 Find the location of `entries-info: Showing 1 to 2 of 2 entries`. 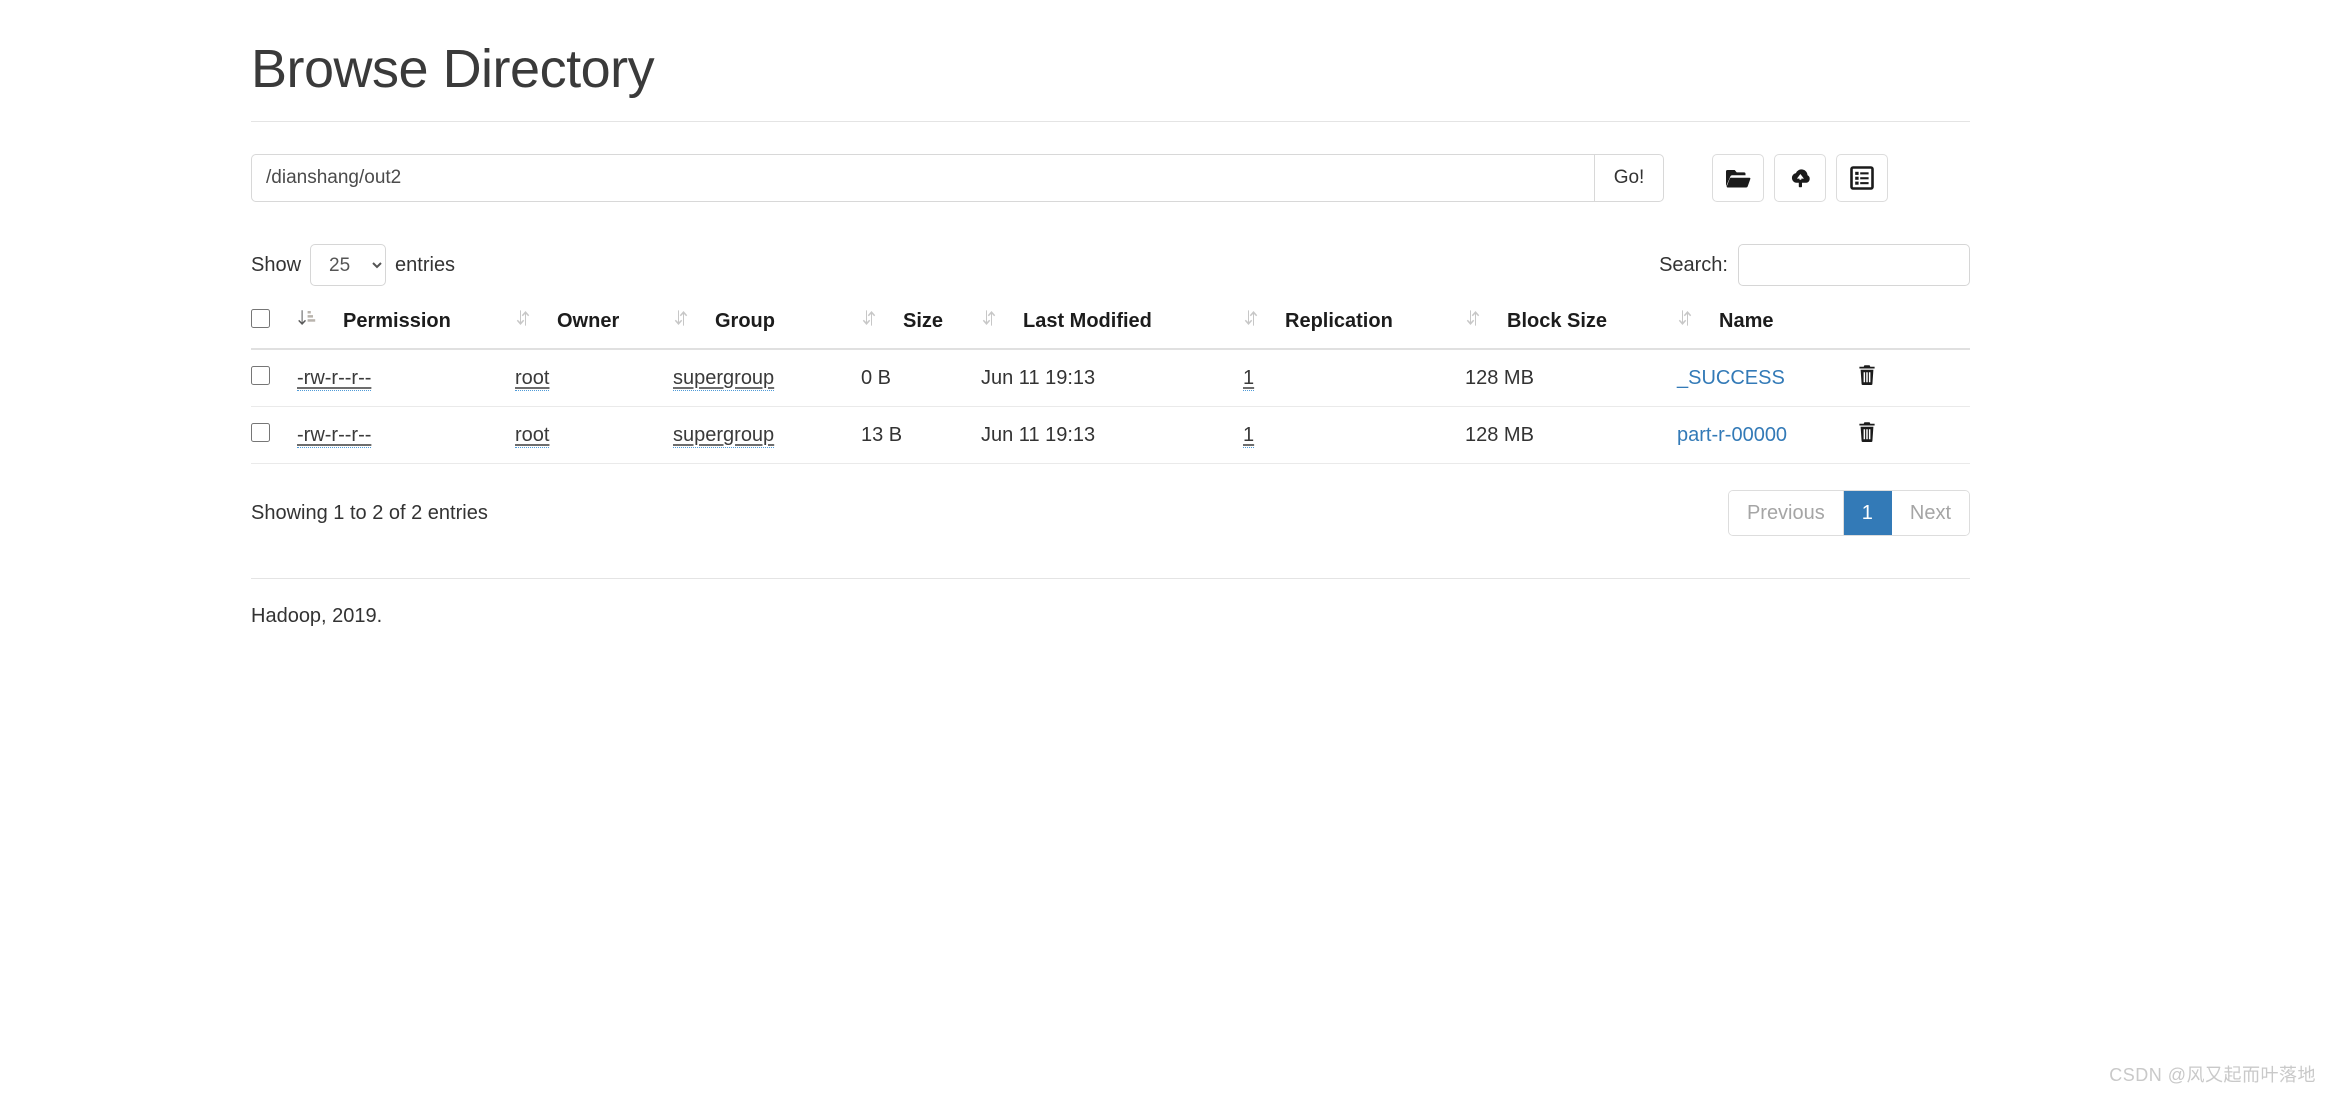

entries-info: Showing 1 to 2 of 2 entries is located at coordinates (369, 512).